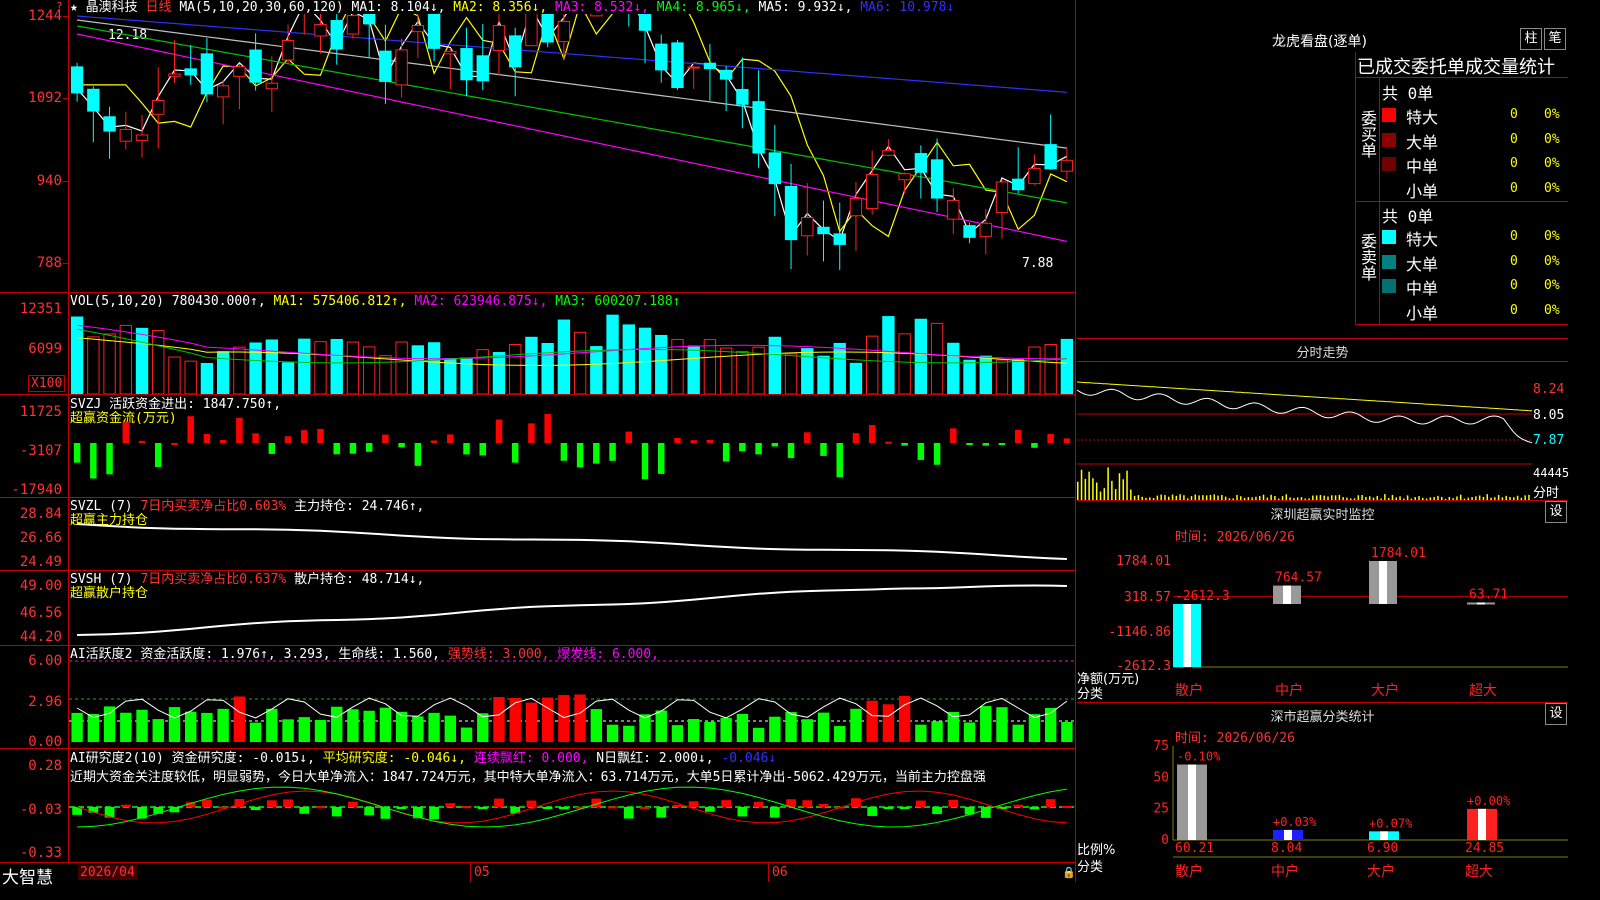 Image resolution: width=1600 pixels, height=900 pixels. I want to click on activity-chart, so click(572, 697).